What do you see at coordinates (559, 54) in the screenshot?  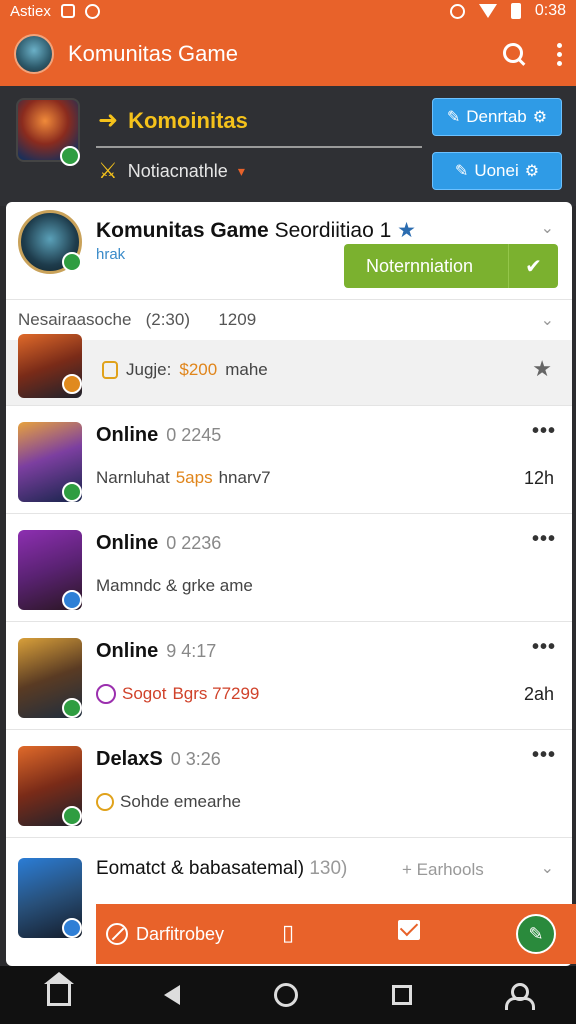 I see `more-vert-icon` at bounding box center [559, 54].